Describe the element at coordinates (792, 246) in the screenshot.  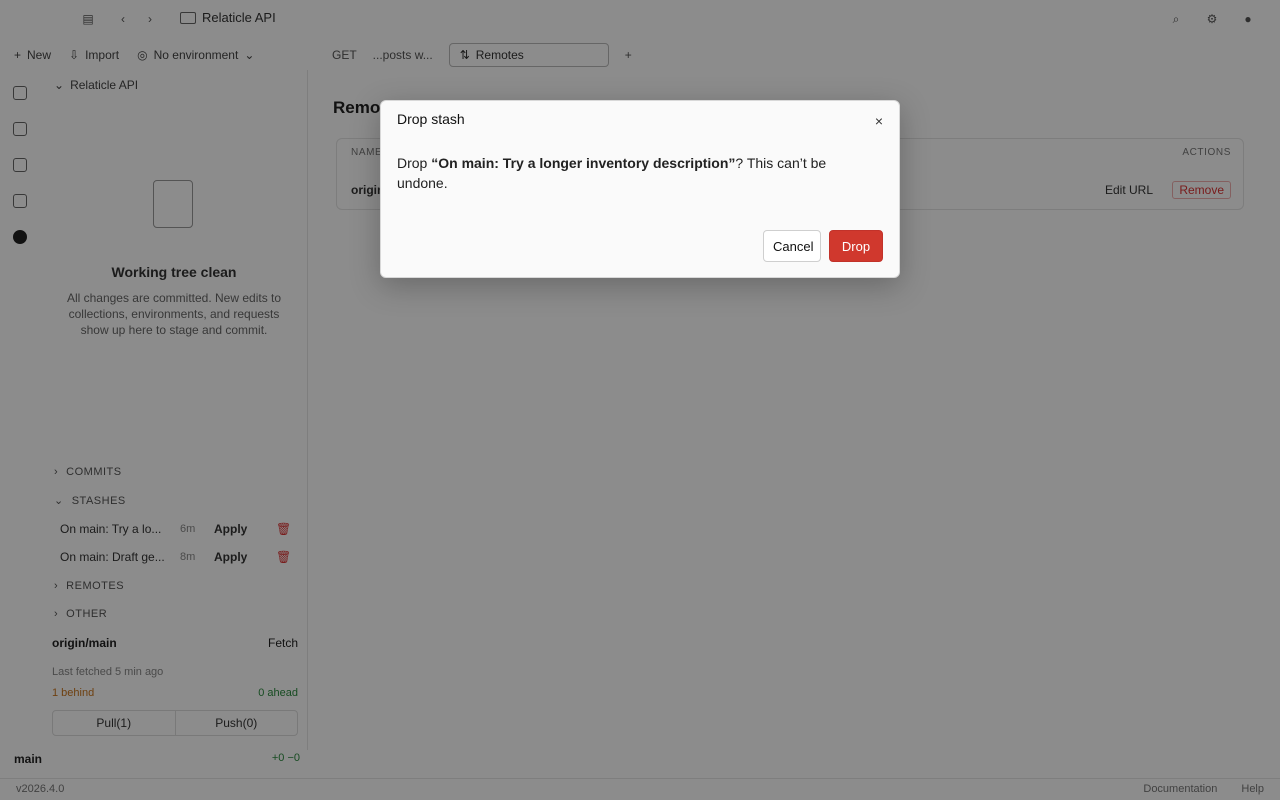
I see `cancel-button: Cancel` at that location.